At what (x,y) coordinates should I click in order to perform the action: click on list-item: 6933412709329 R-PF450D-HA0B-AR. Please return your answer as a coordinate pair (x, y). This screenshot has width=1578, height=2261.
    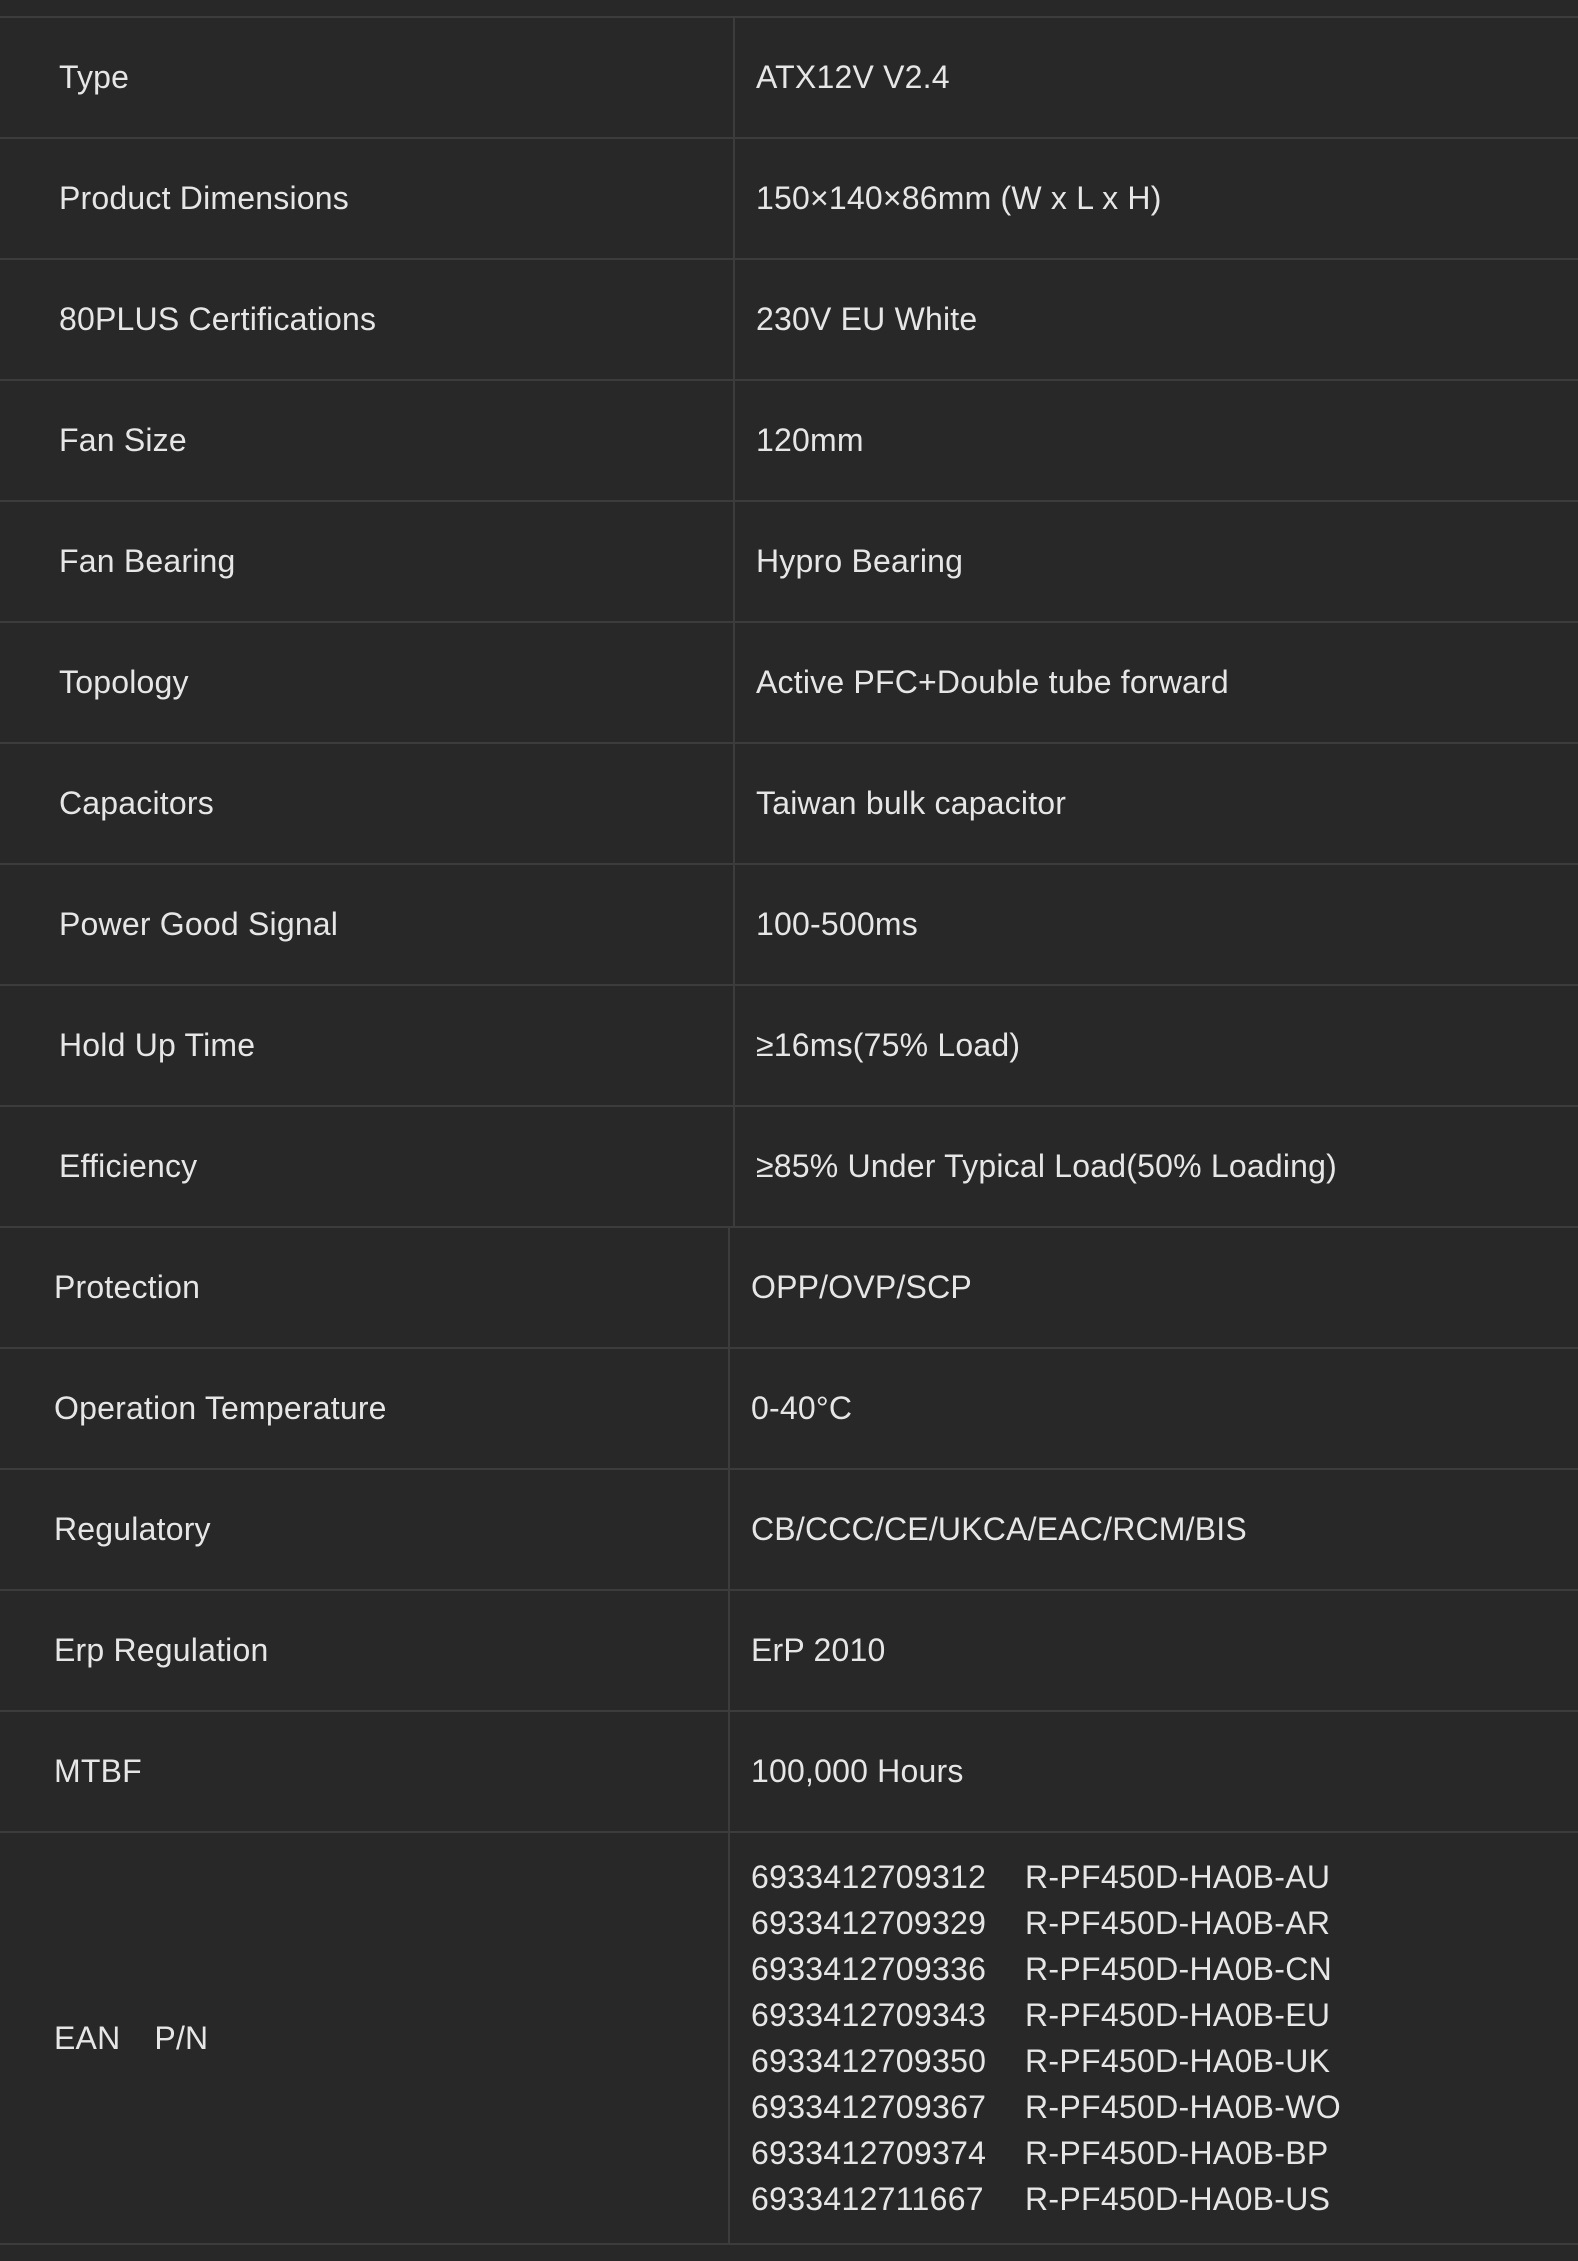
    Looking at the image, I should click on (1046, 1923).